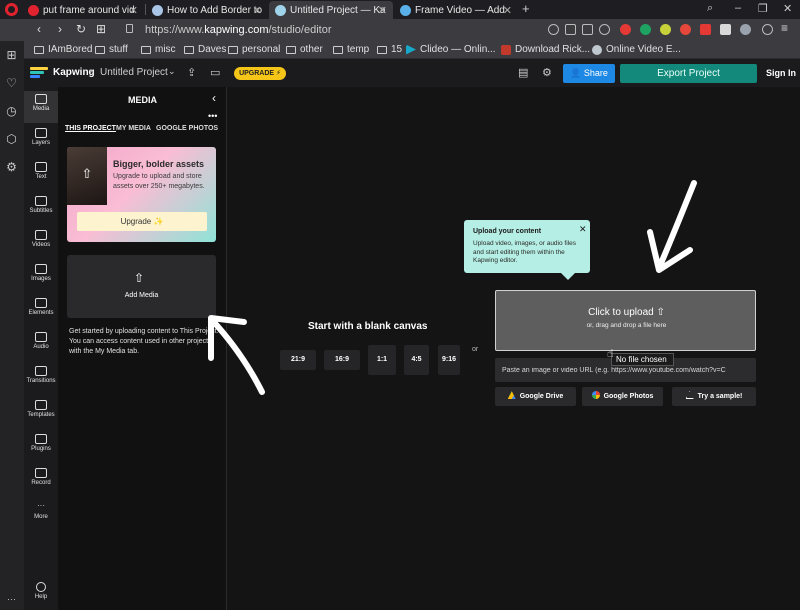 Image resolution: width=800 pixels, height=610 pixels. Describe the element at coordinates (11, 139) in the screenshot. I see `extensions-cube-icon: ⬡` at that location.